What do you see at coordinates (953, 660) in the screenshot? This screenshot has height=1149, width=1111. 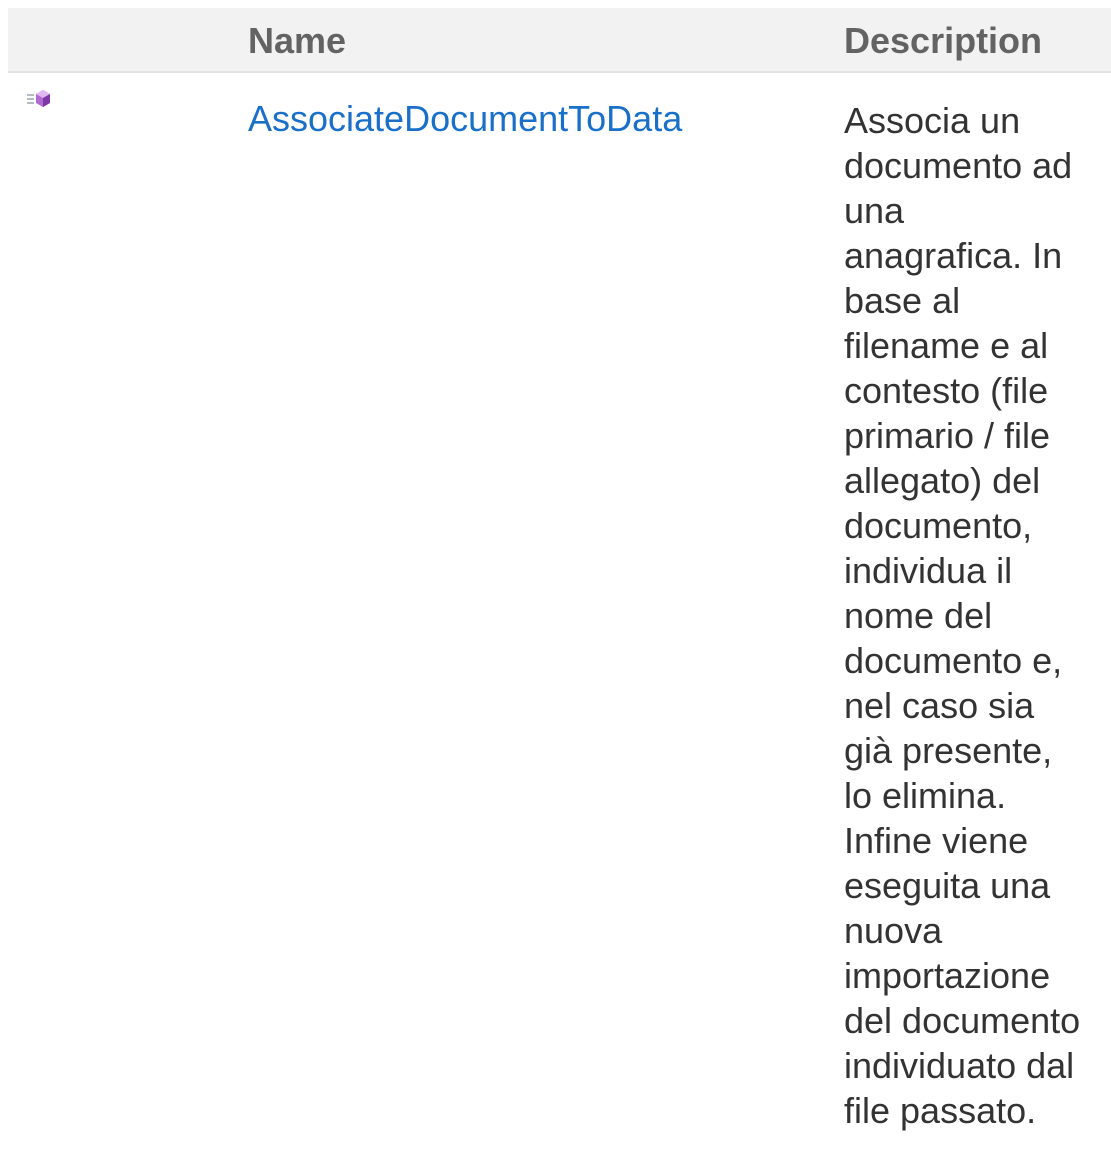 I see `description-line: documento e,` at bounding box center [953, 660].